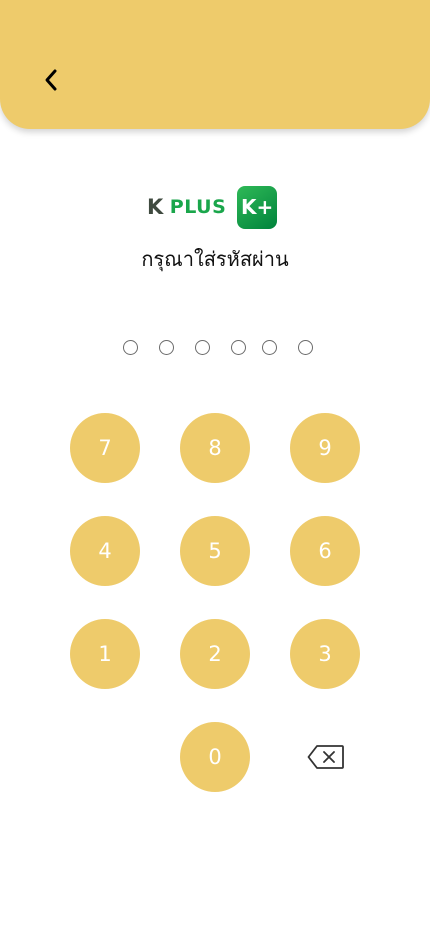 The width and height of the screenshot is (430, 932). I want to click on key-8: 8, so click(215, 448).